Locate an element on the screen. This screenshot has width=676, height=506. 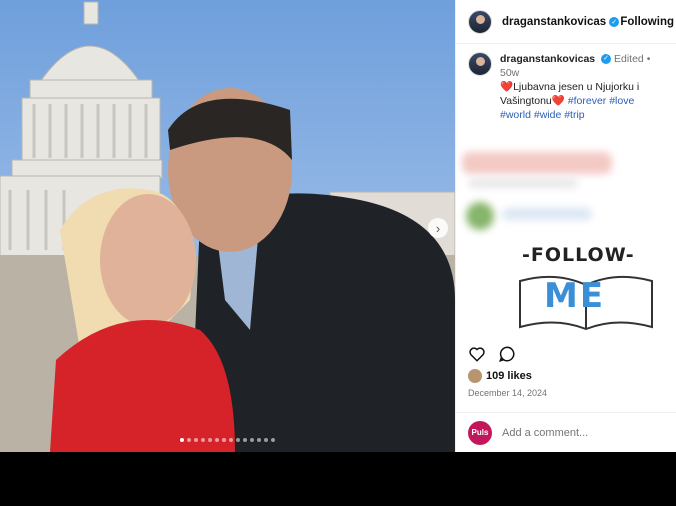
chevron-right-icon: › is located at coordinates (438, 228).